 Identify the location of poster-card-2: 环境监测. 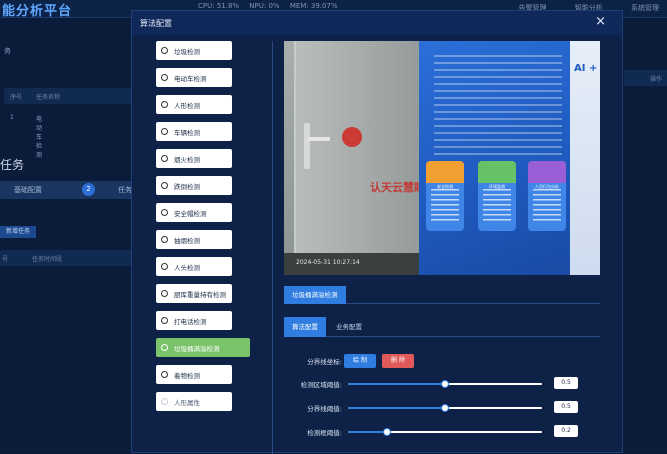
(497, 196).